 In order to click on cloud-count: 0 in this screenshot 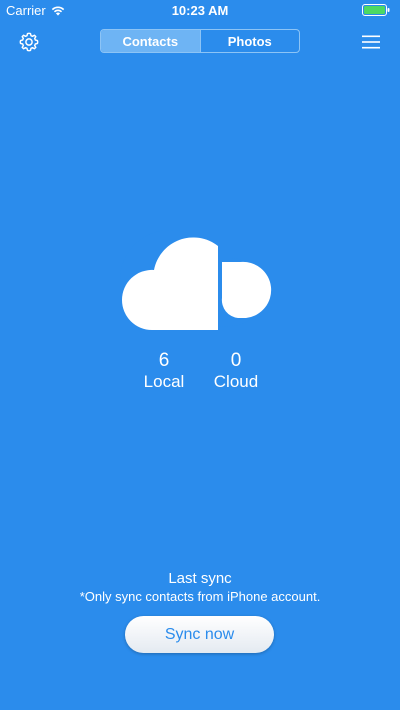, I will do `click(236, 360)`.